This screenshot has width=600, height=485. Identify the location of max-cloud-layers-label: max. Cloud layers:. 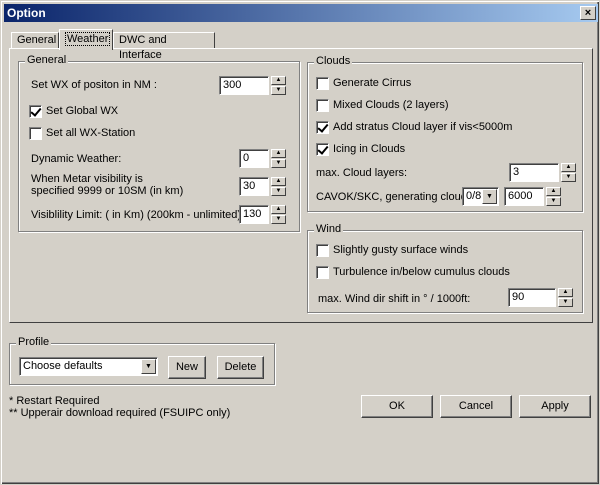
(362, 173).